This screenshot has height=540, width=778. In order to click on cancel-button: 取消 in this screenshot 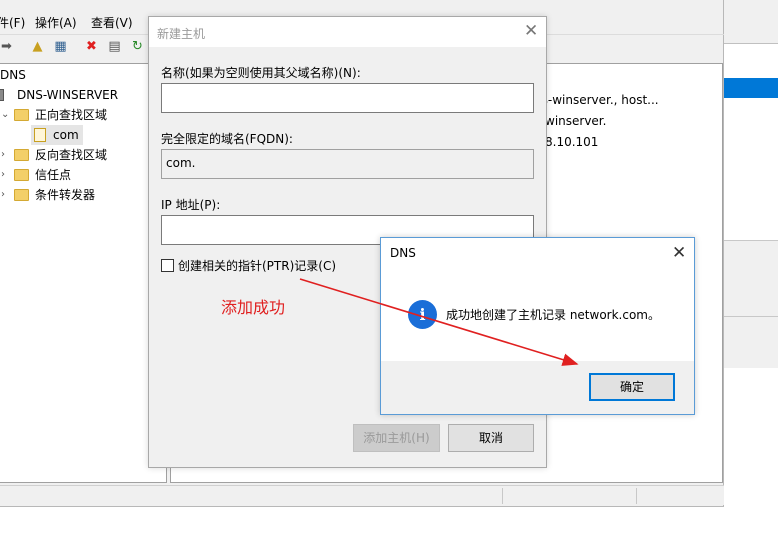, I will do `click(491, 438)`.